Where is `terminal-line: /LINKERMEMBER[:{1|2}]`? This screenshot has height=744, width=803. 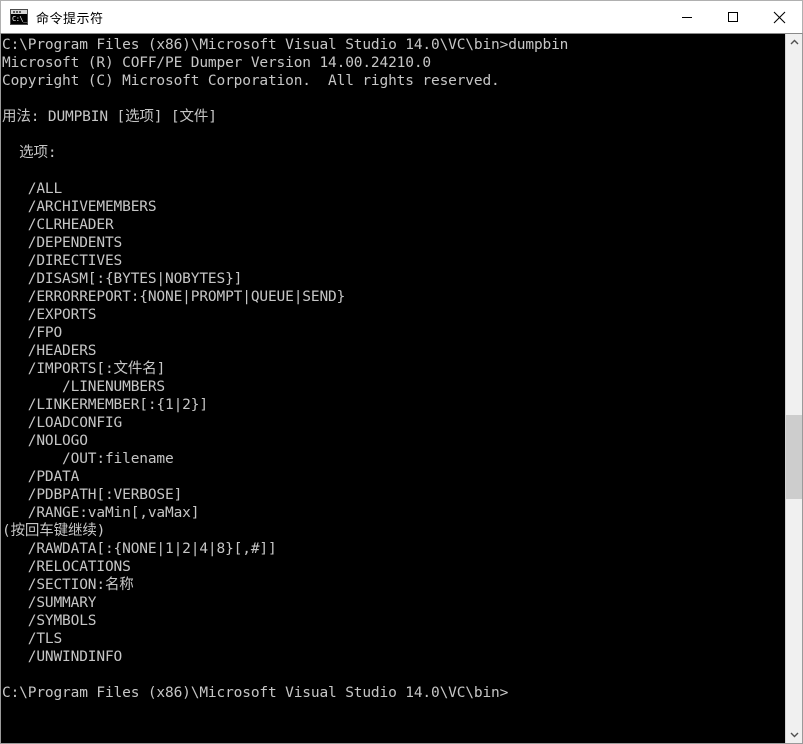 terminal-line: /LINKERMEMBER[:{1|2}] is located at coordinates (105, 405).